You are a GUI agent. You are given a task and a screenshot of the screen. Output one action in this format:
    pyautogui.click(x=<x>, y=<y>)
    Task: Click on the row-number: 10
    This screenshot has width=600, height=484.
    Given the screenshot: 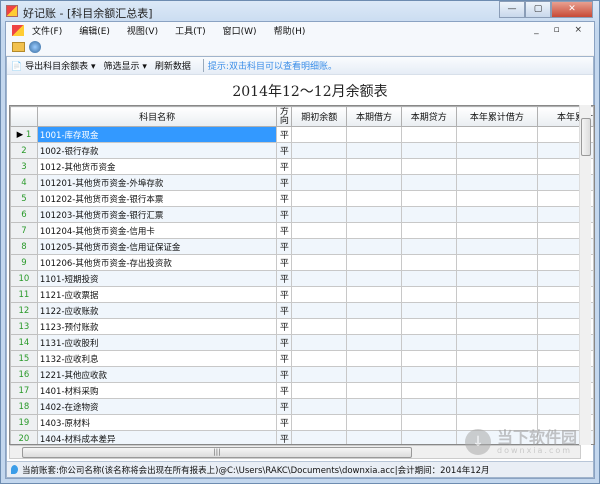 What is the action you would take?
    pyautogui.click(x=24, y=278)
    